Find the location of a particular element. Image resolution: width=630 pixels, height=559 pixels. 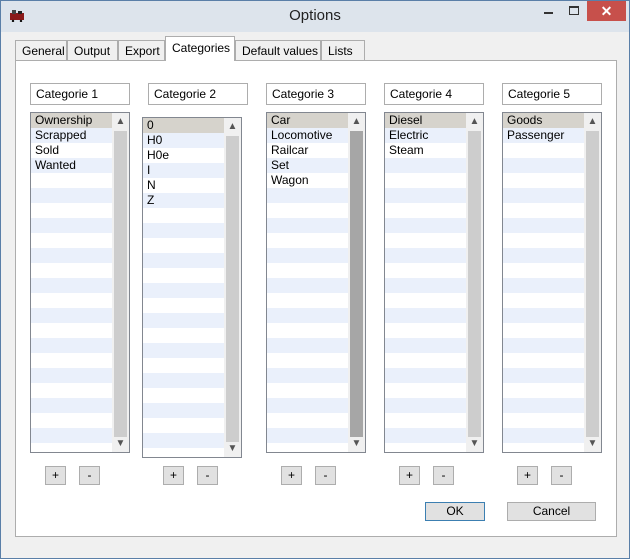

list-item: H0e is located at coordinates (183, 155).